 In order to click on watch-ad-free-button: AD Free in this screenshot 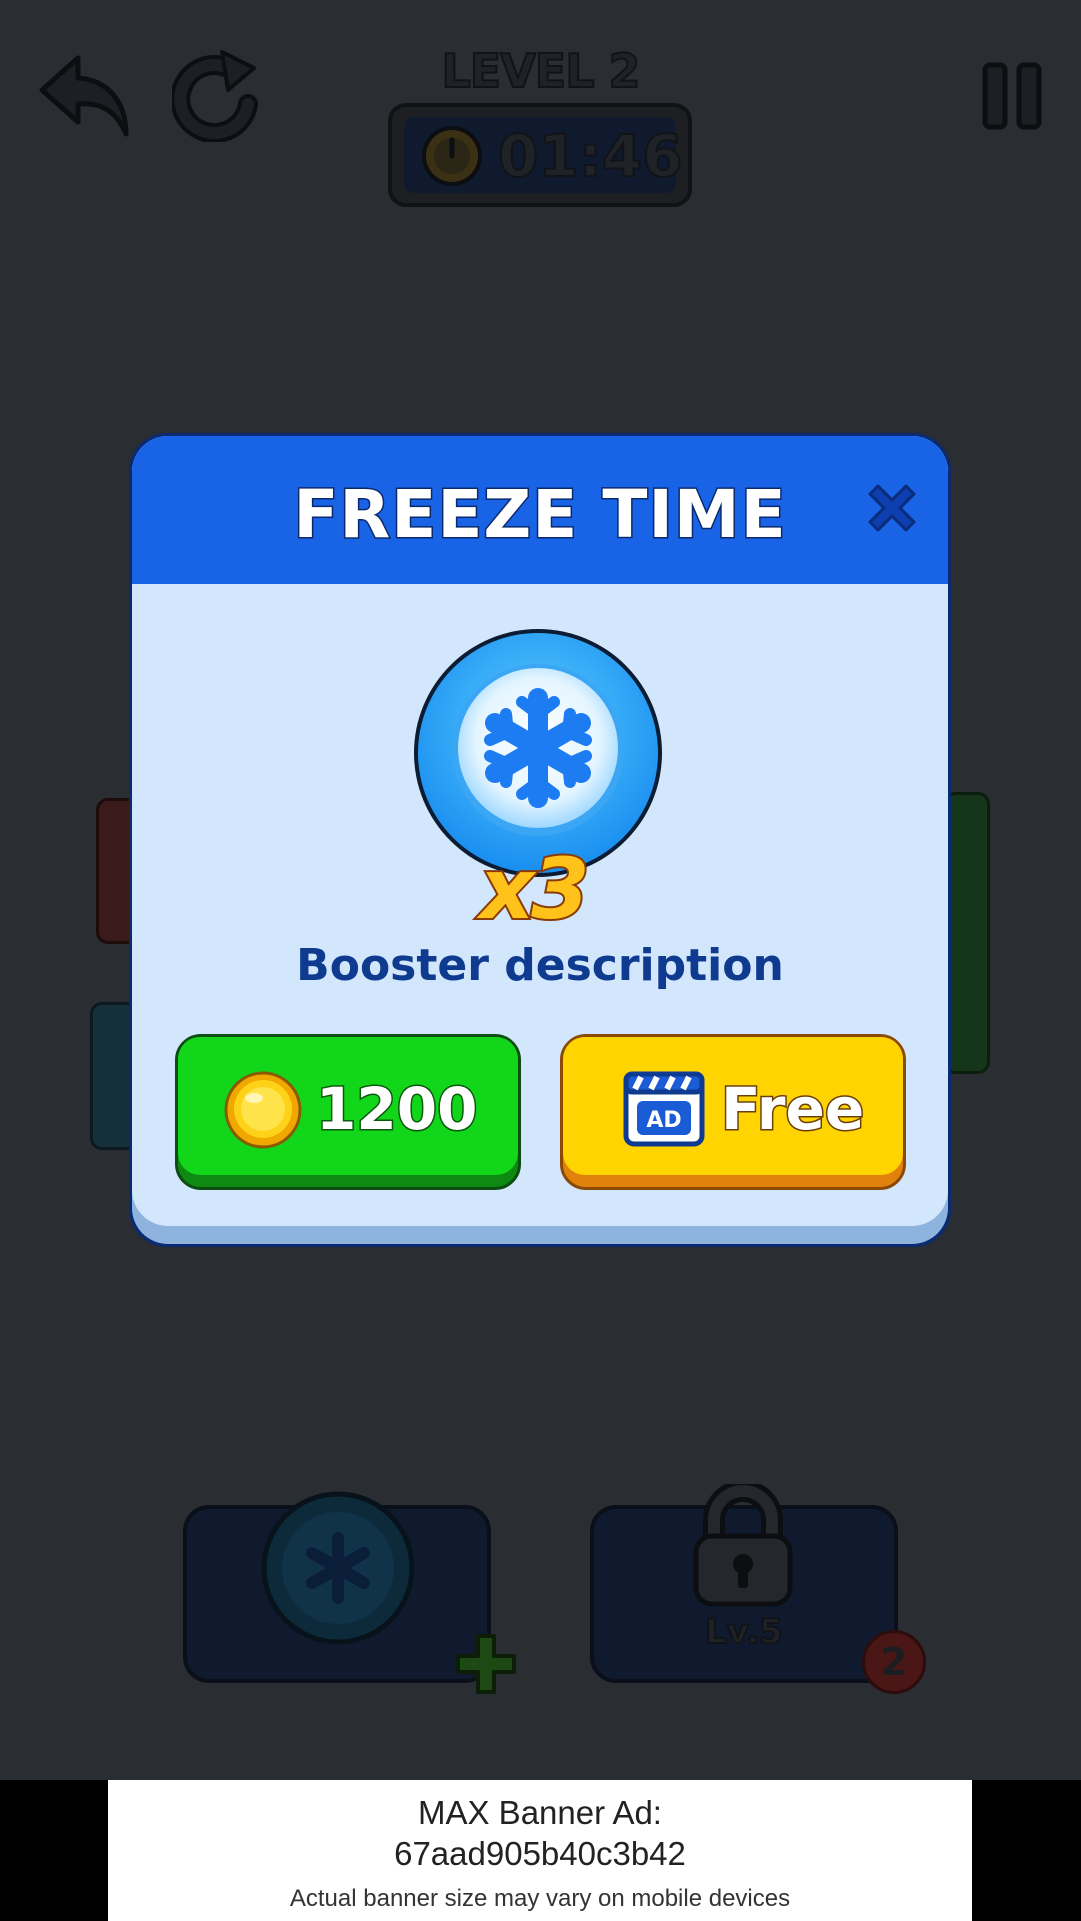, I will do `click(733, 1112)`.